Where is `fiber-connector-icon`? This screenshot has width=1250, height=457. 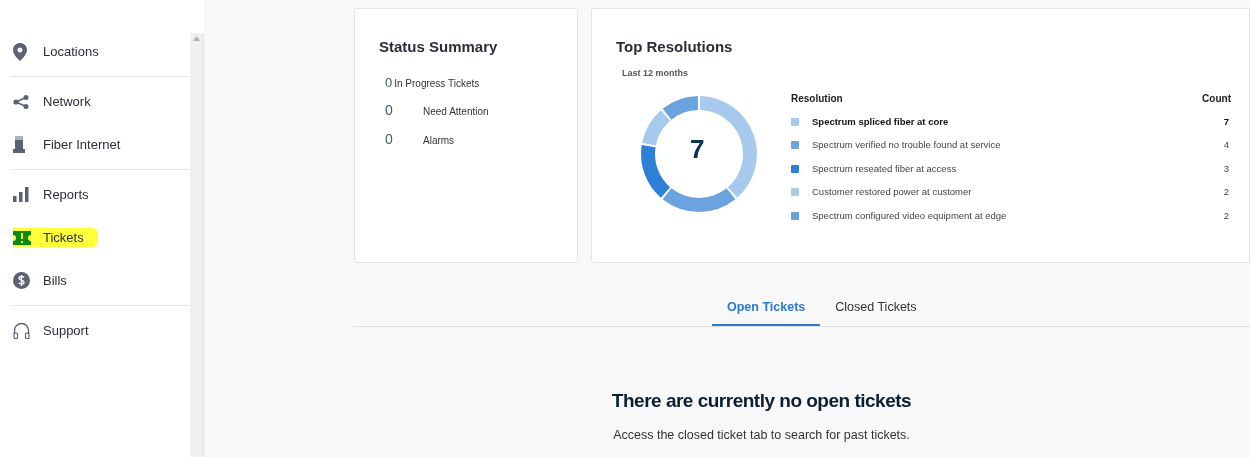 fiber-connector-icon is located at coordinates (19, 144).